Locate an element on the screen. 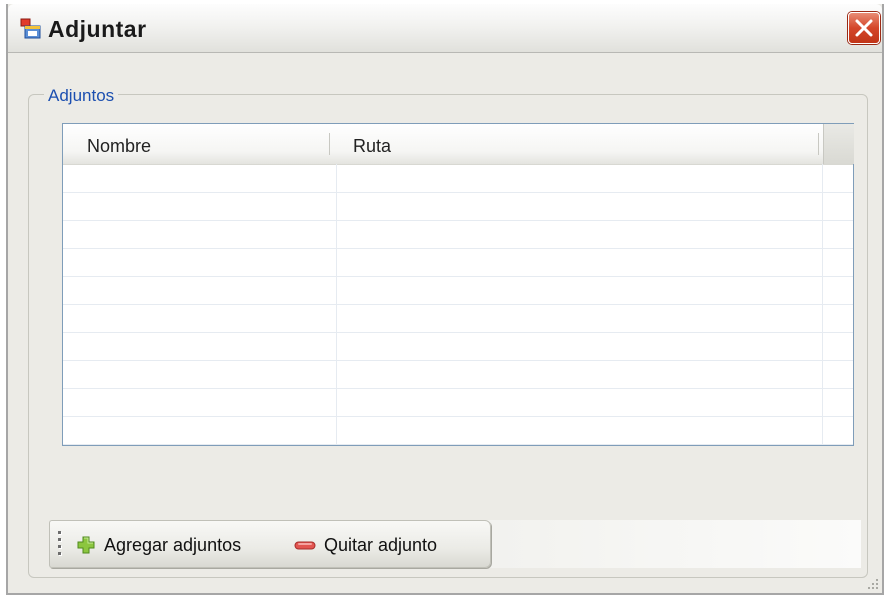 Image resolution: width=886 pixels, height=597 pixels. close-icon is located at coordinates (864, 28).